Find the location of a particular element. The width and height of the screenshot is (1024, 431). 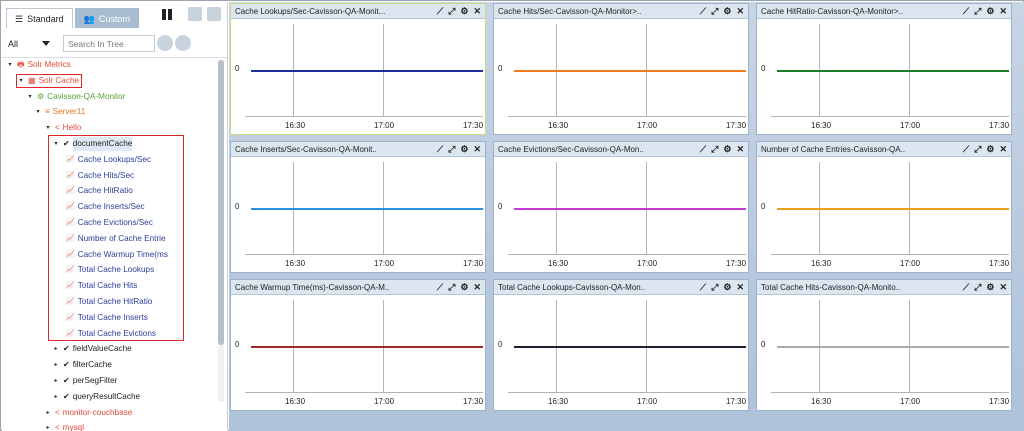

filter-select: All is located at coordinates (33, 44).